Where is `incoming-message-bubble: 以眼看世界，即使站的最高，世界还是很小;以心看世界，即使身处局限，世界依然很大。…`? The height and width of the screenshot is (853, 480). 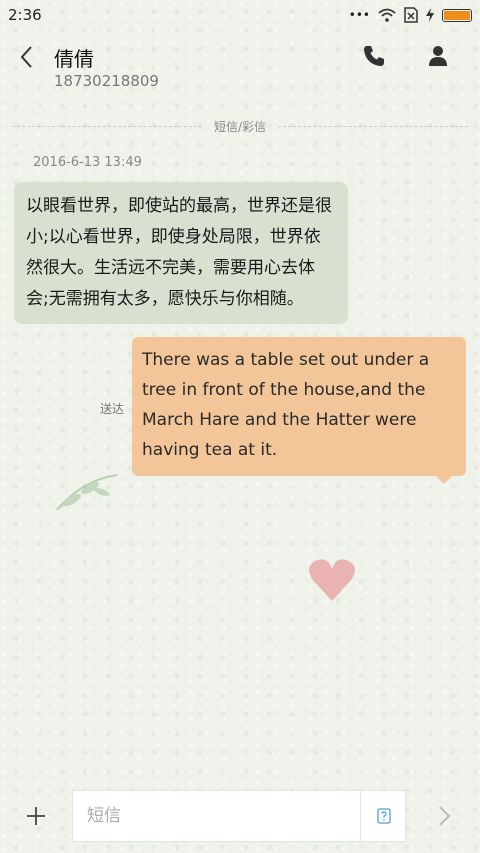 incoming-message-bubble: 以眼看世界，即使站的最高，世界还是很小;以心看世界，即使身处局限，世界依然很大。… is located at coordinates (181, 253).